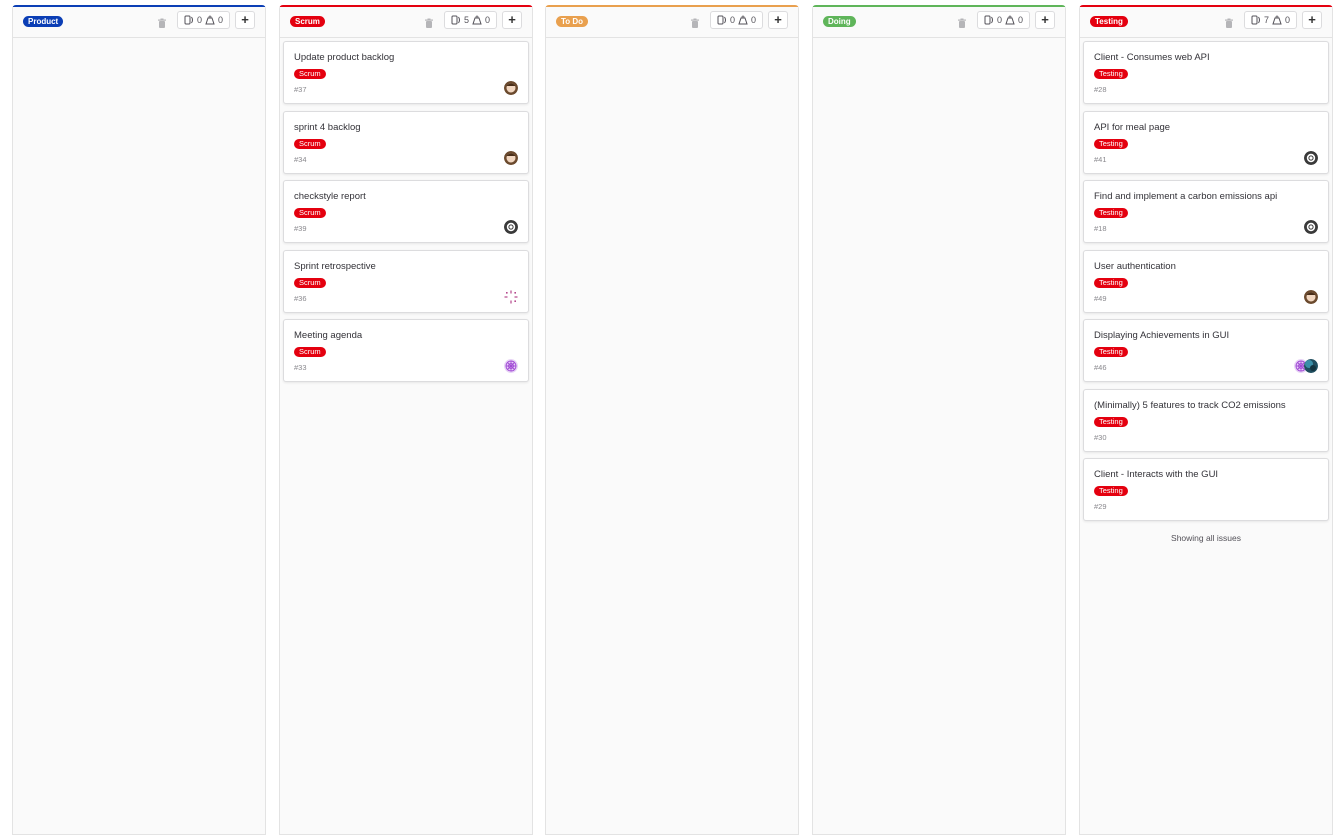  What do you see at coordinates (1311, 366) in the screenshot?
I see `globe-avatar` at bounding box center [1311, 366].